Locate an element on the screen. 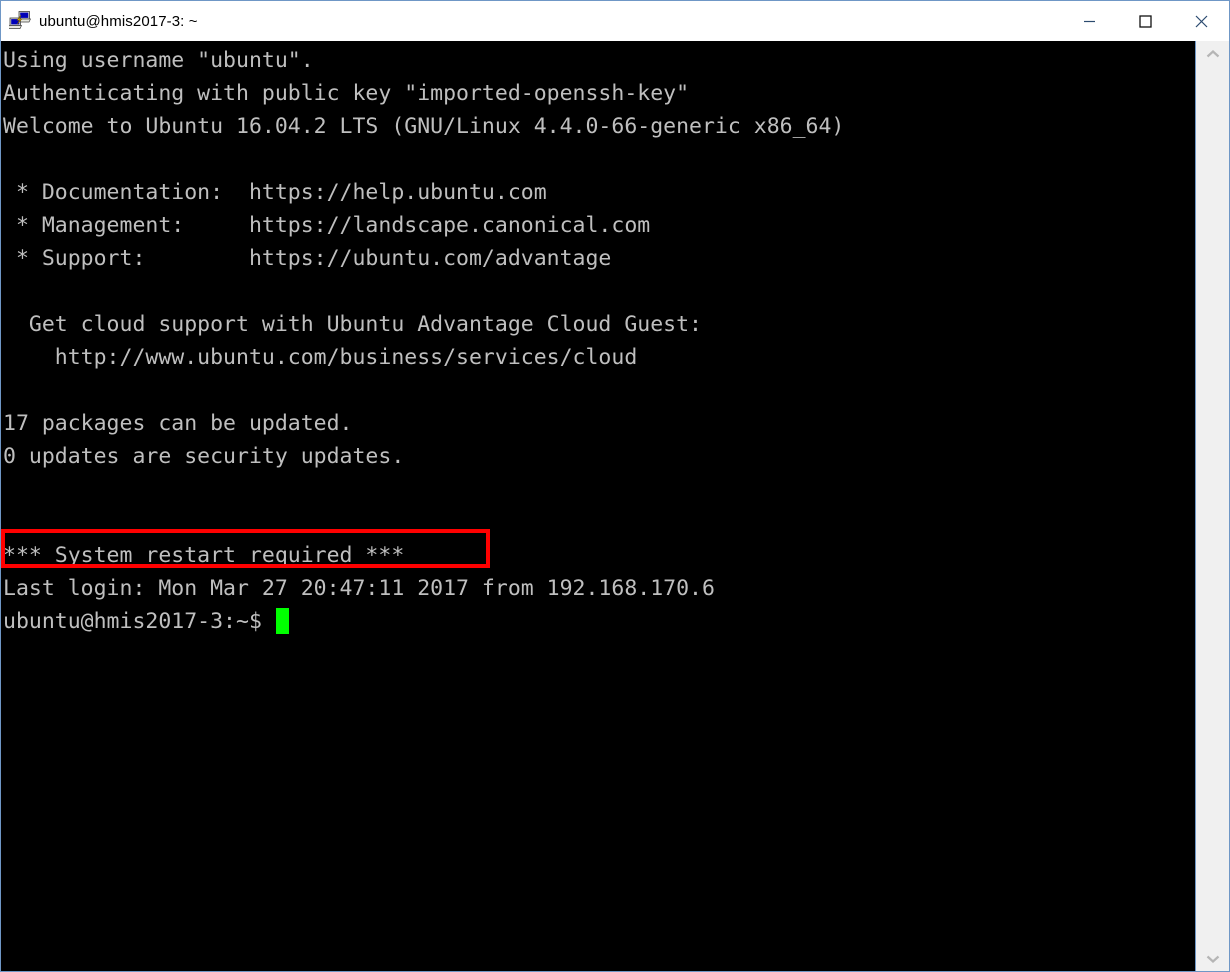  shell-prompt: ubuntu@hmis2017-3:~$ is located at coordinates (139, 621).